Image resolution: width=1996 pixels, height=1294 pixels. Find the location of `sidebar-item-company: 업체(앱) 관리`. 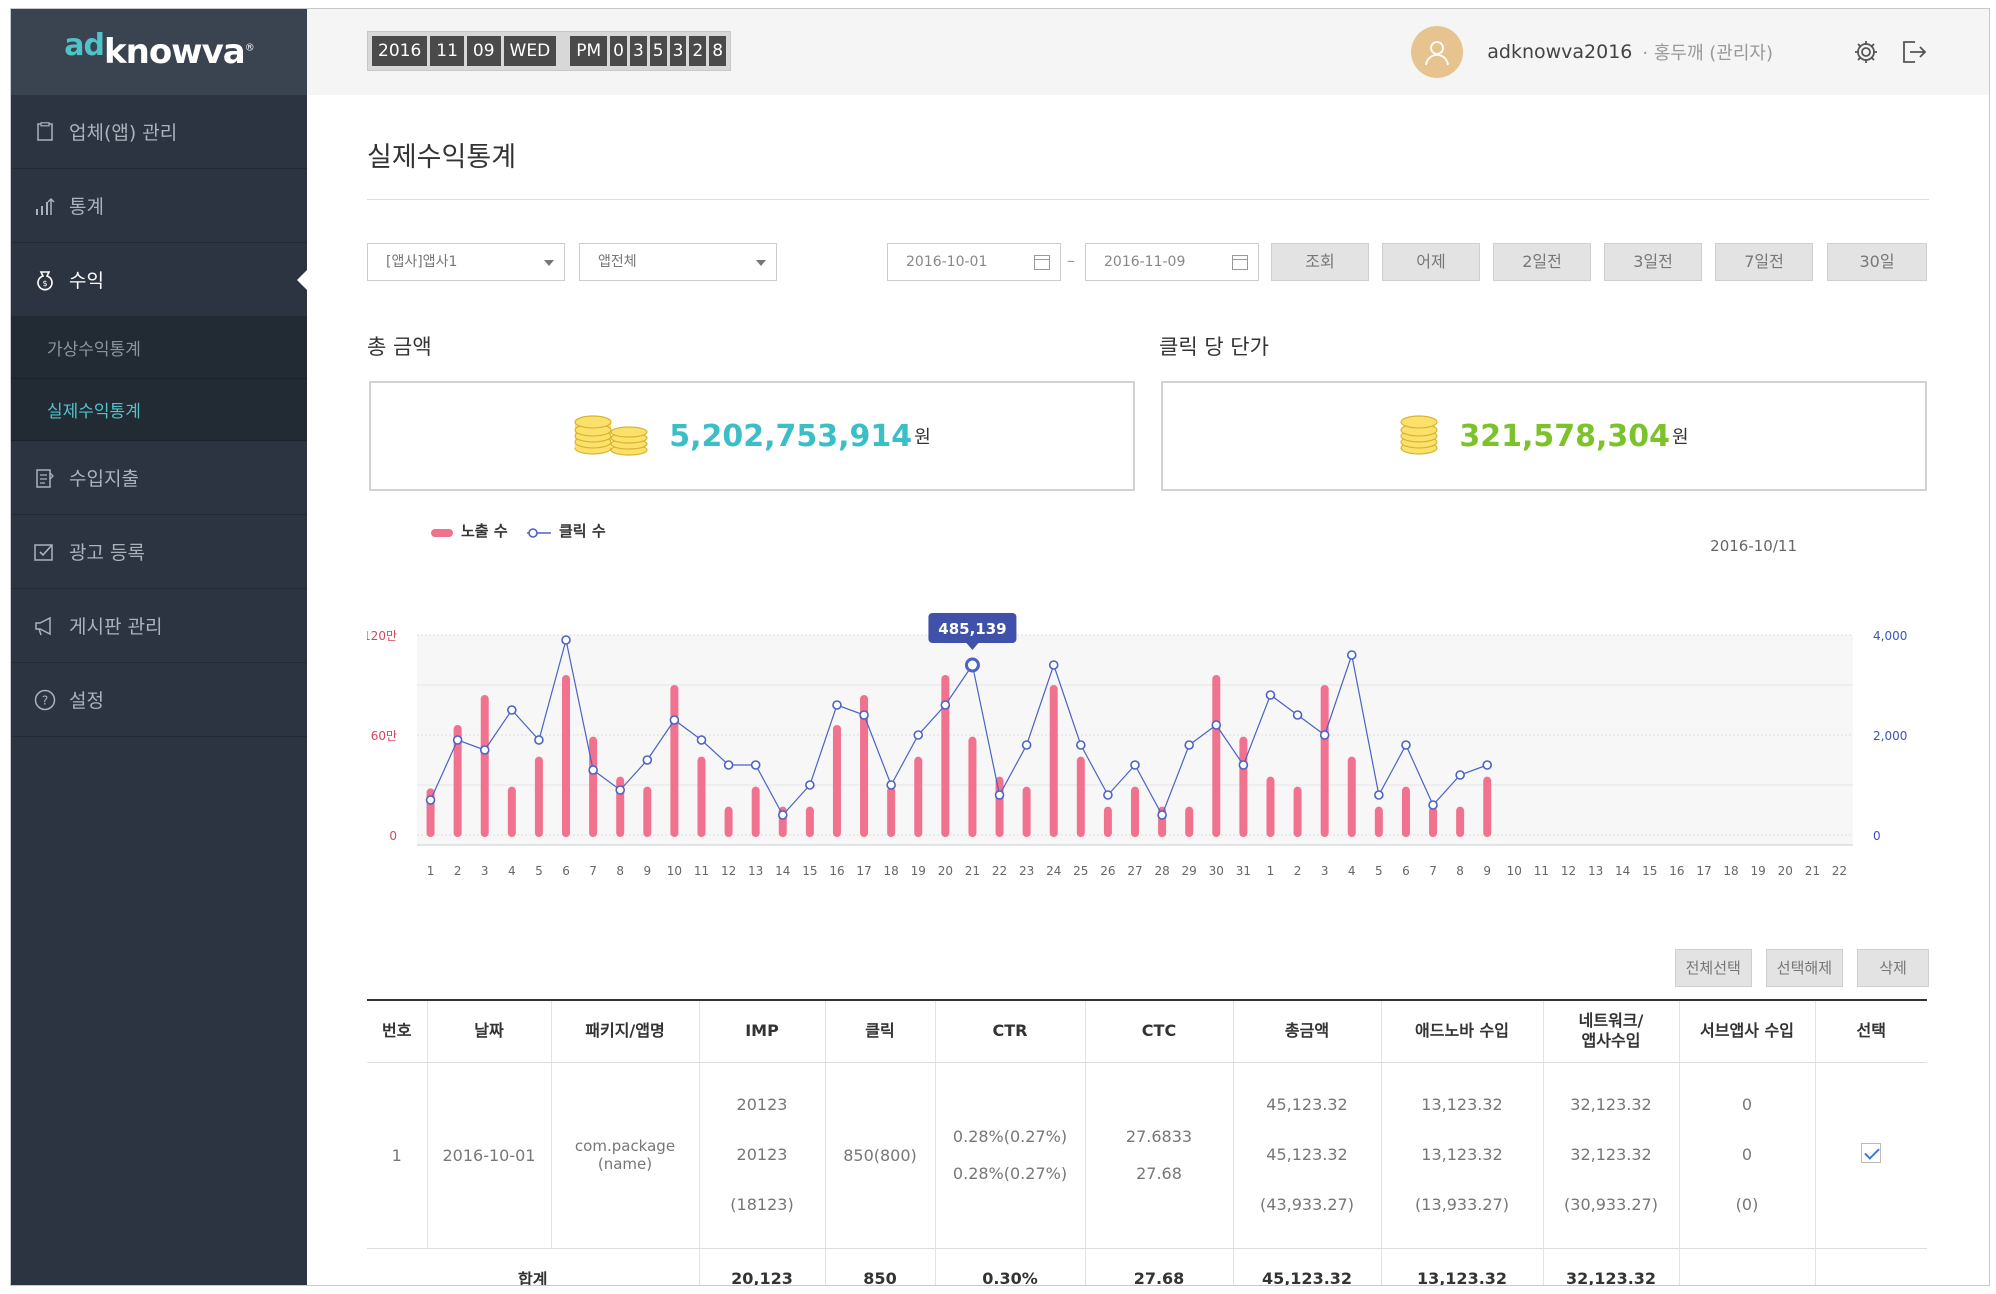

sidebar-item-company: 업체(앱) 관리 is located at coordinates (159, 132).